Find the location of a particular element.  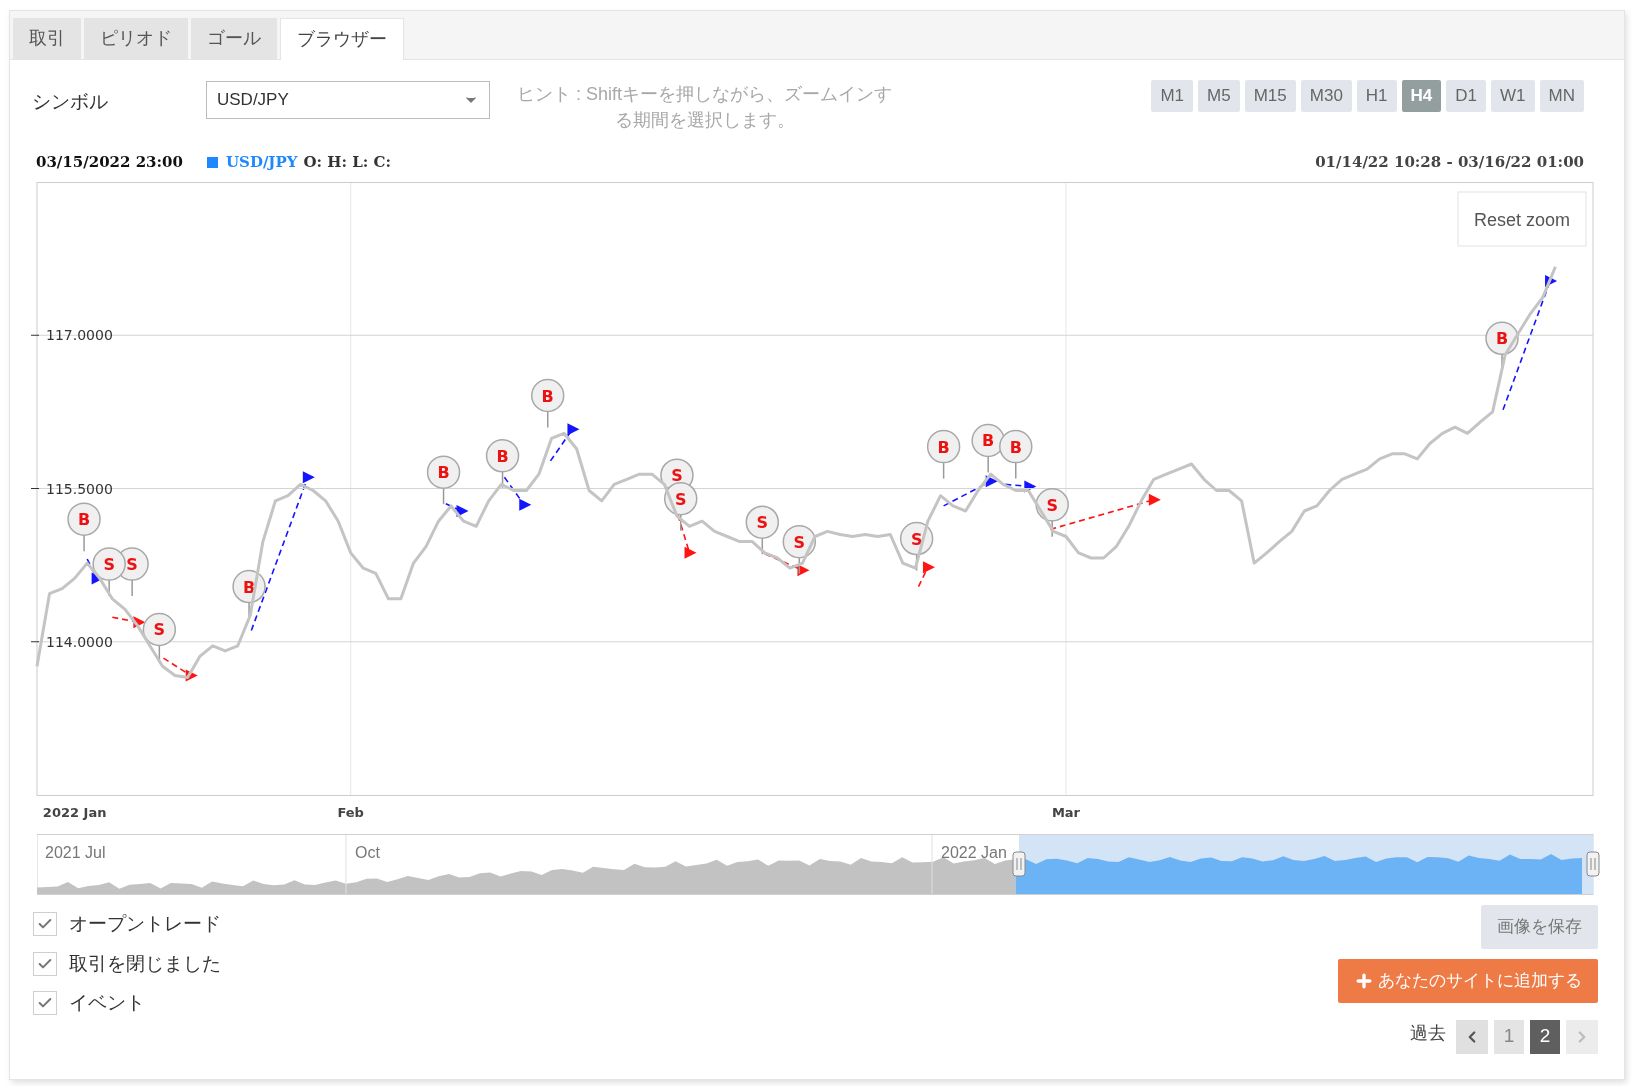

checkbox-label: イベント is located at coordinates (107, 1003).